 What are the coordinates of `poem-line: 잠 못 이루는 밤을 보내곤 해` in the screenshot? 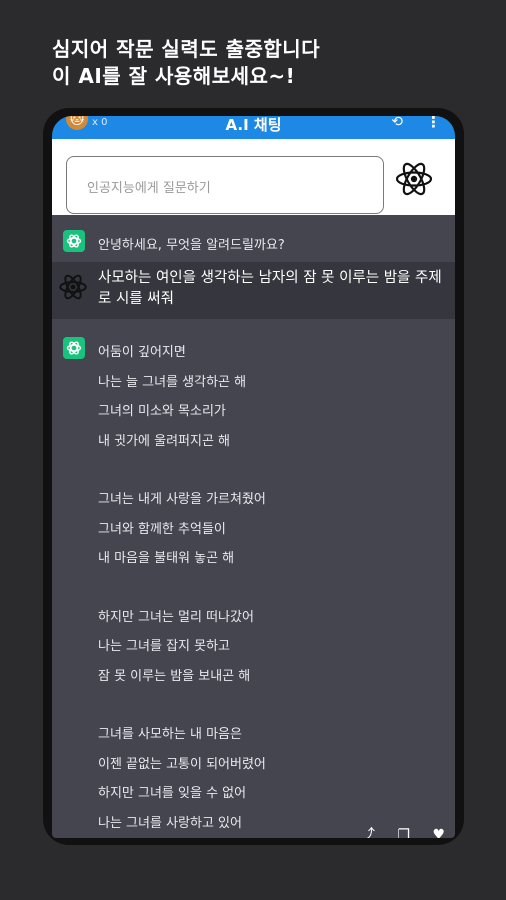 It's located at (174, 676).